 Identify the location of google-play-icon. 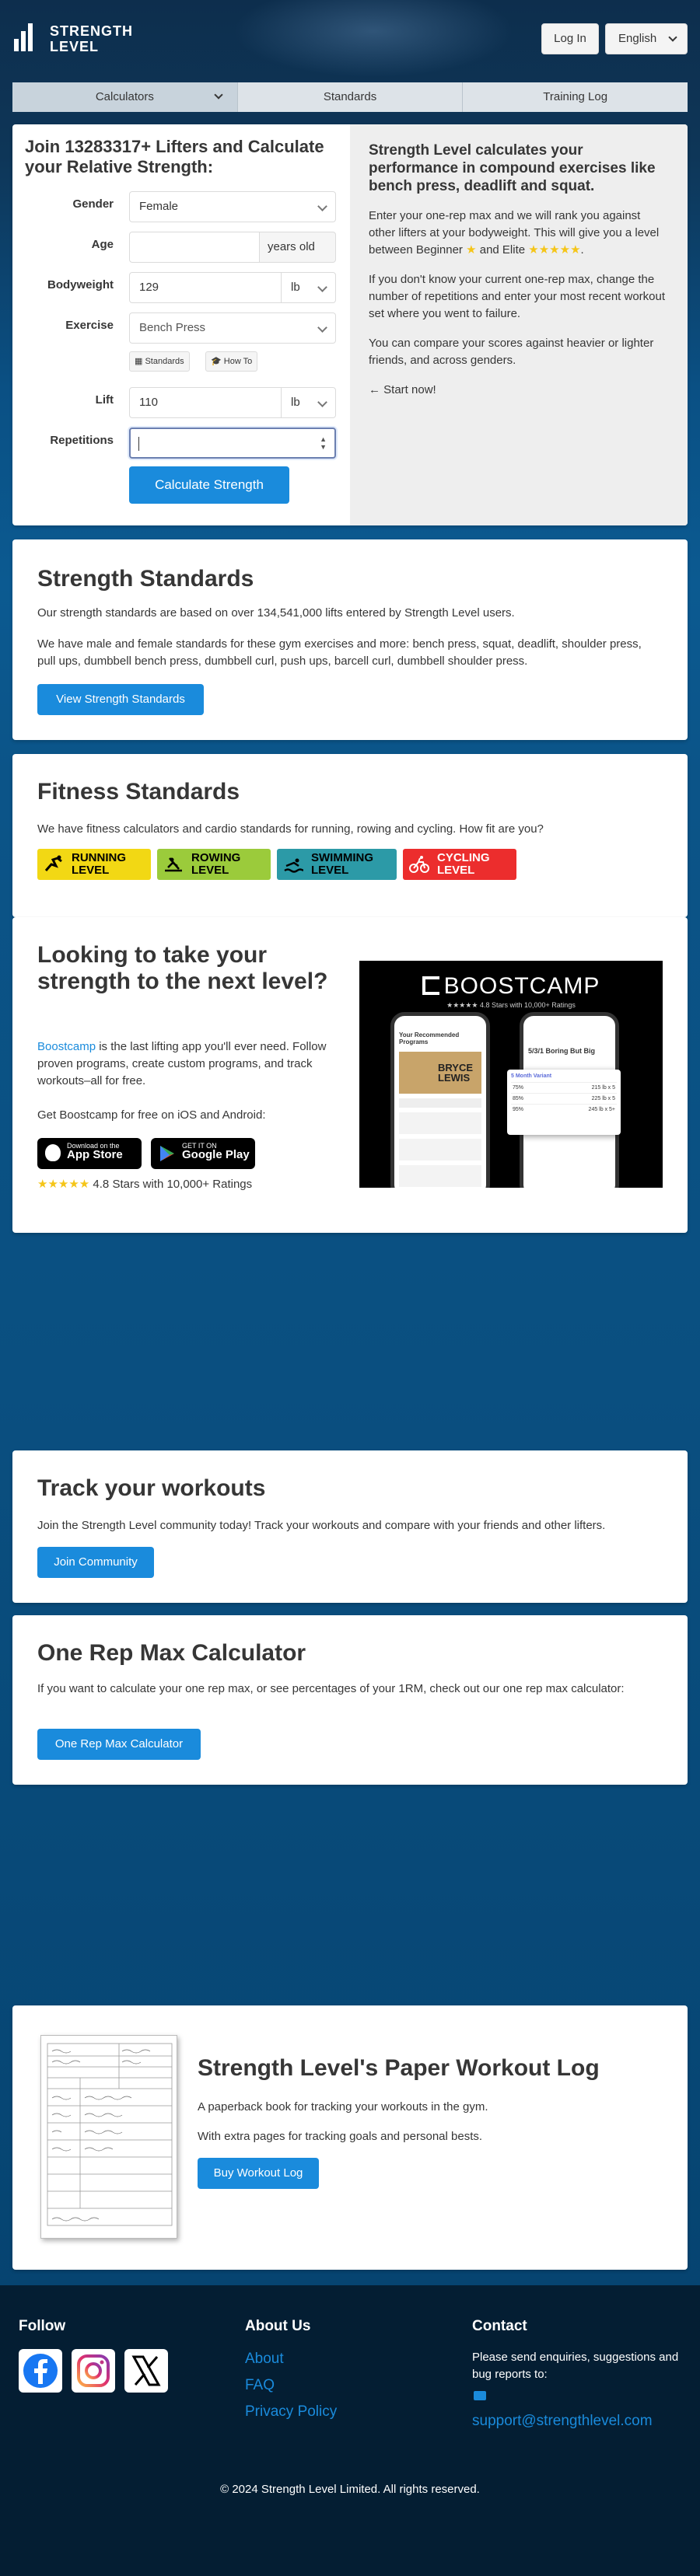
(167, 1154).